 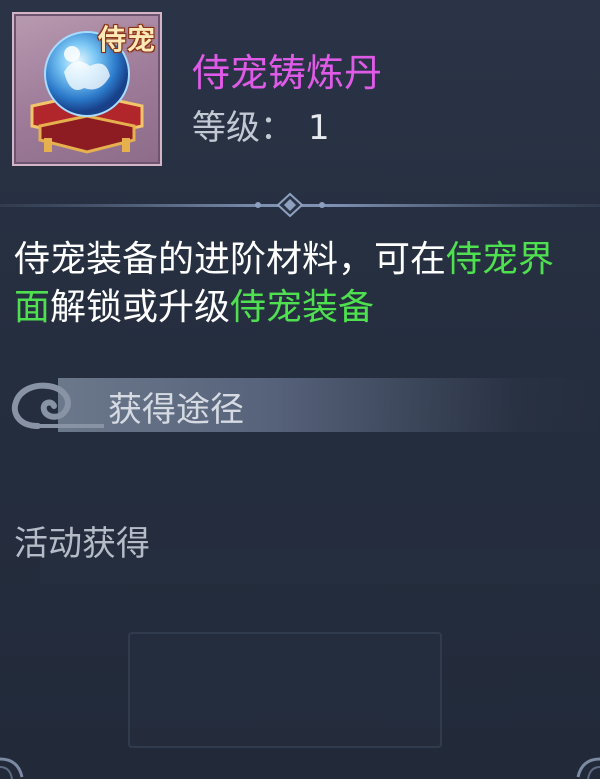 What do you see at coordinates (126, 39) in the screenshot?
I see `item-badge-label: 侍宠` at bounding box center [126, 39].